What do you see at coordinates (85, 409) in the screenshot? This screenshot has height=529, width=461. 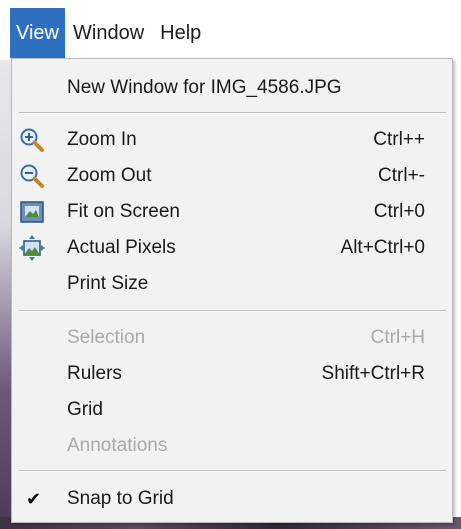 I see `menu-item-label: Grid` at bounding box center [85, 409].